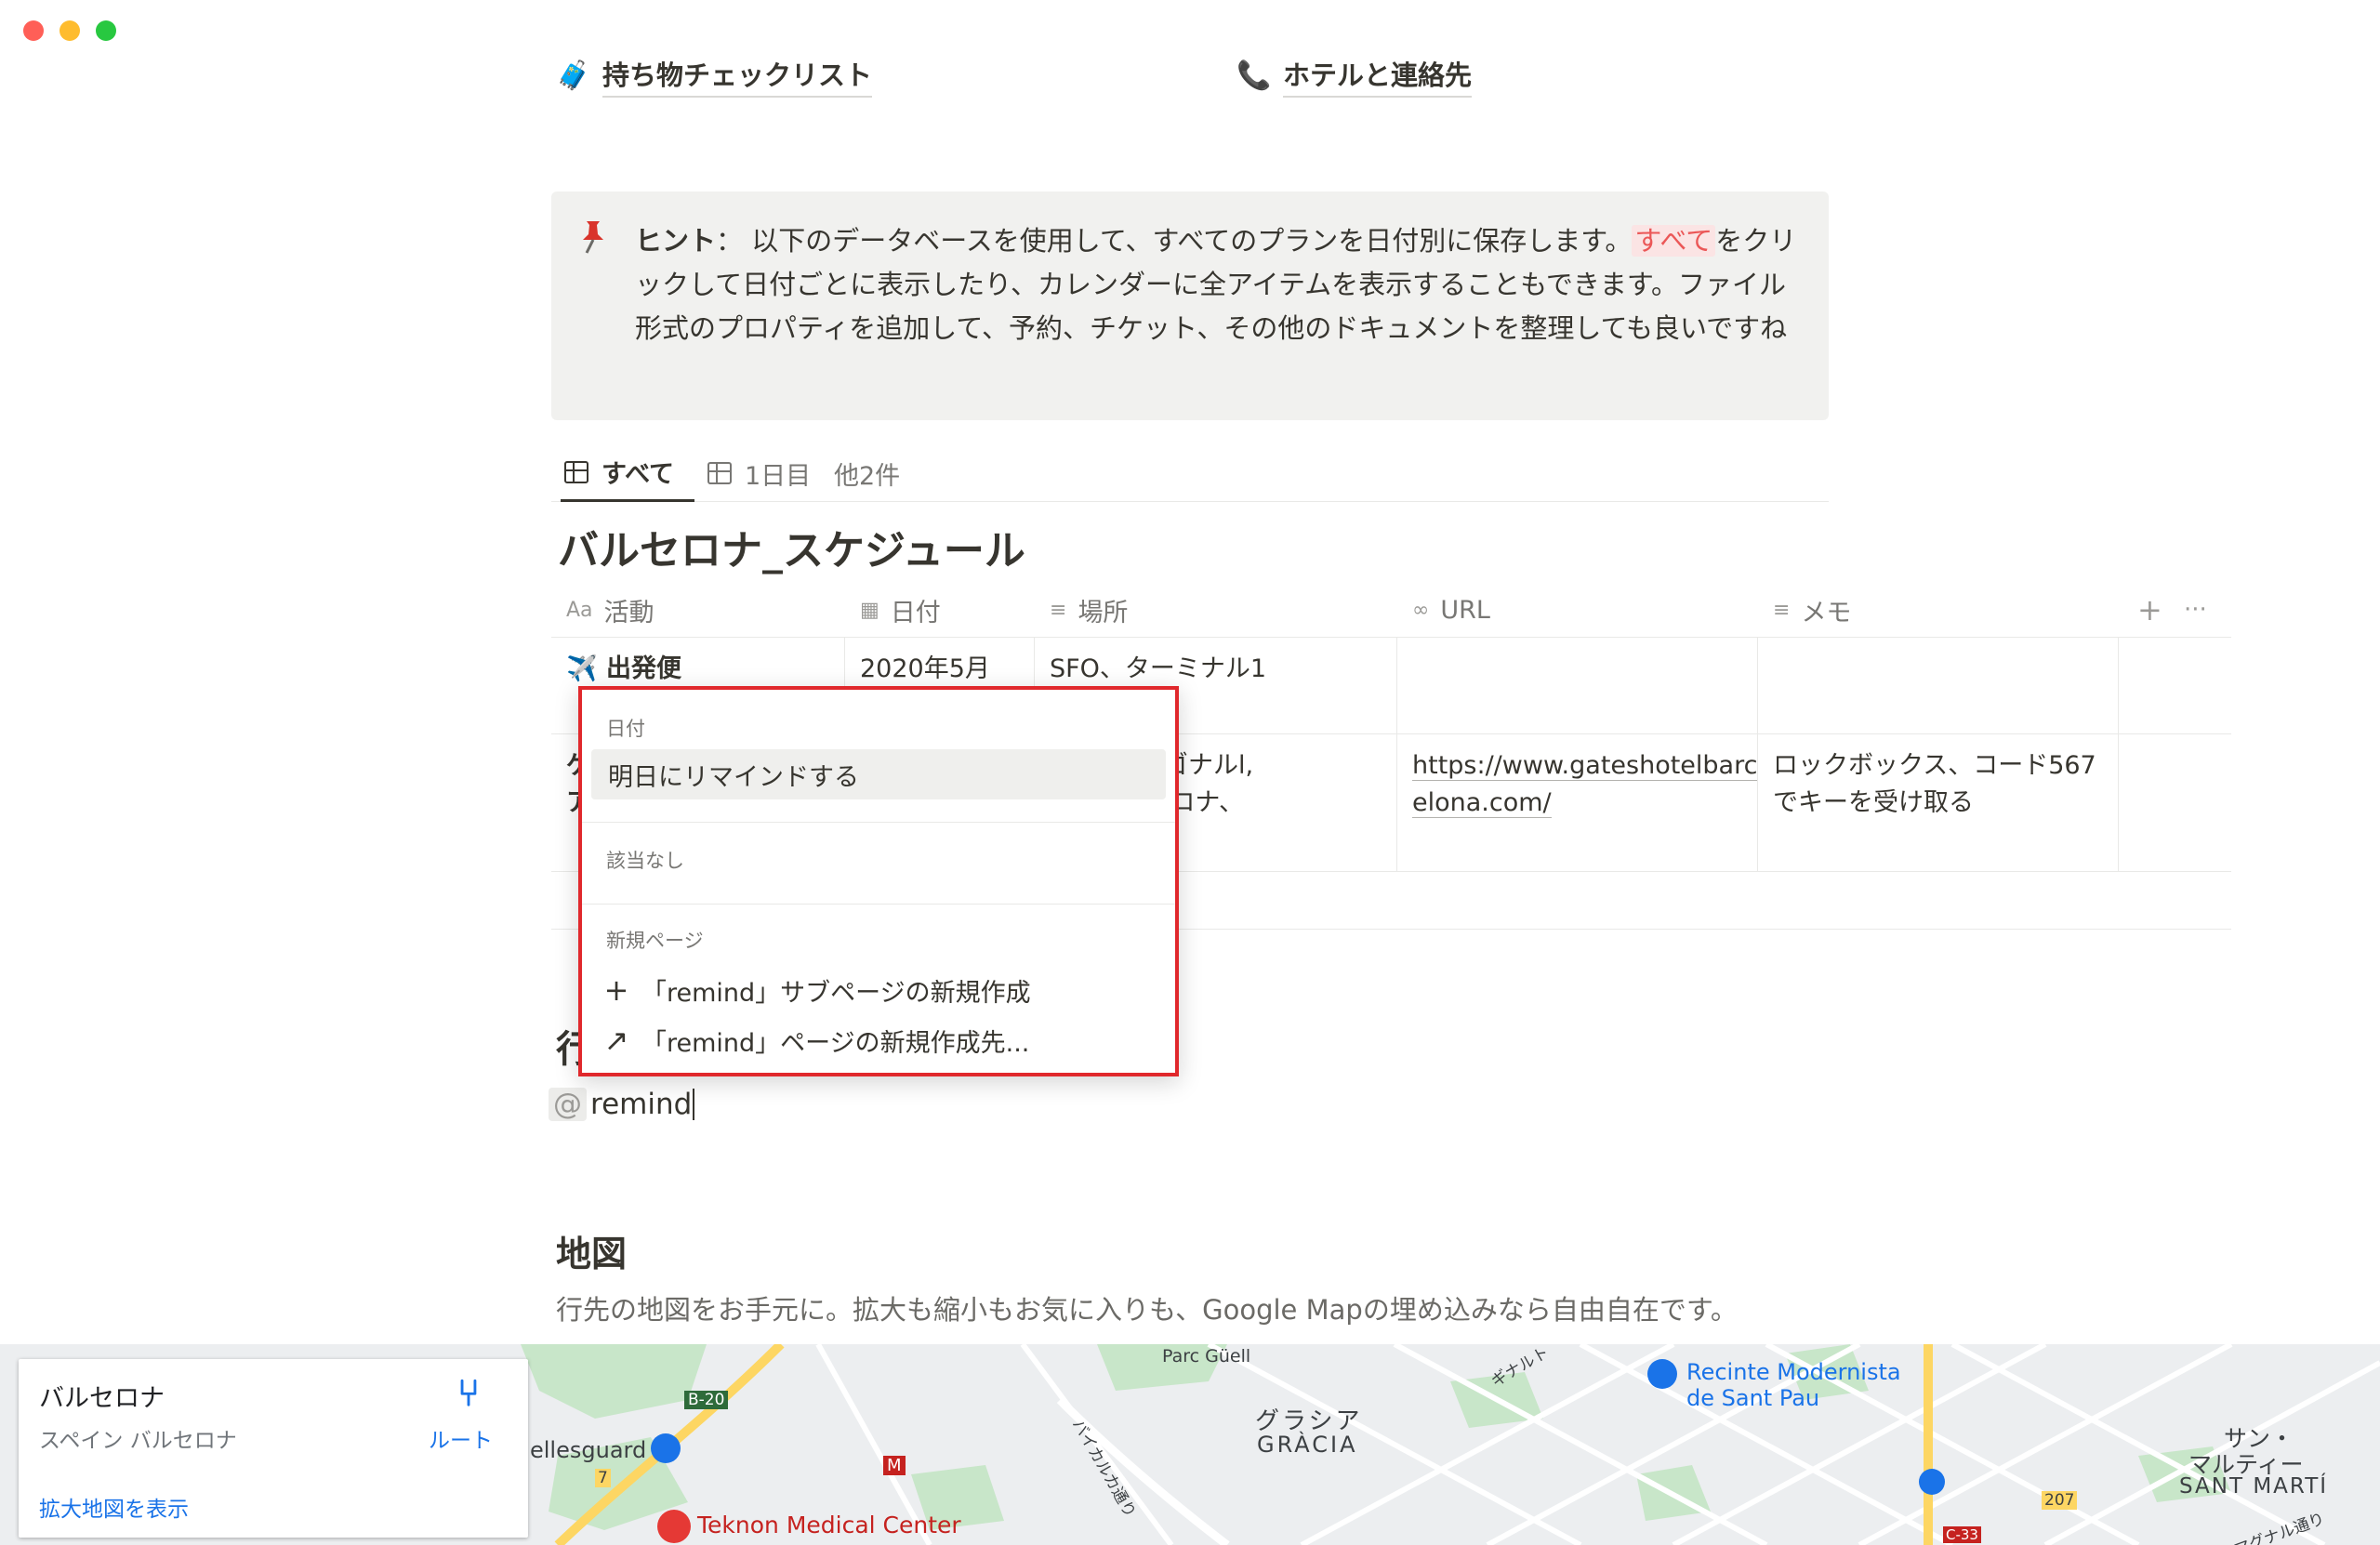 The width and height of the screenshot is (2380, 1545). Describe the element at coordinates (791, 550) in the screenshot. I see `database-title: バルセロナ_スケジュール` at that location.